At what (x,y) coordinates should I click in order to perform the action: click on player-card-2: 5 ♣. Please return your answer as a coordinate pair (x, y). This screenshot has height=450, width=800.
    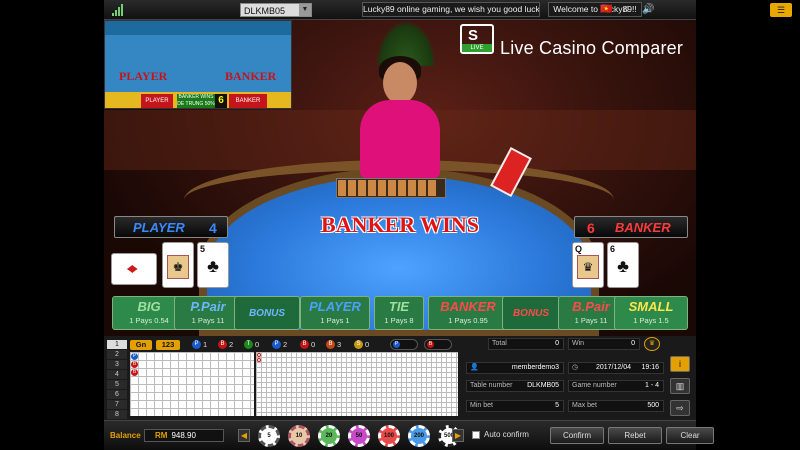
    Looking at the image, I should click on (213, 265).